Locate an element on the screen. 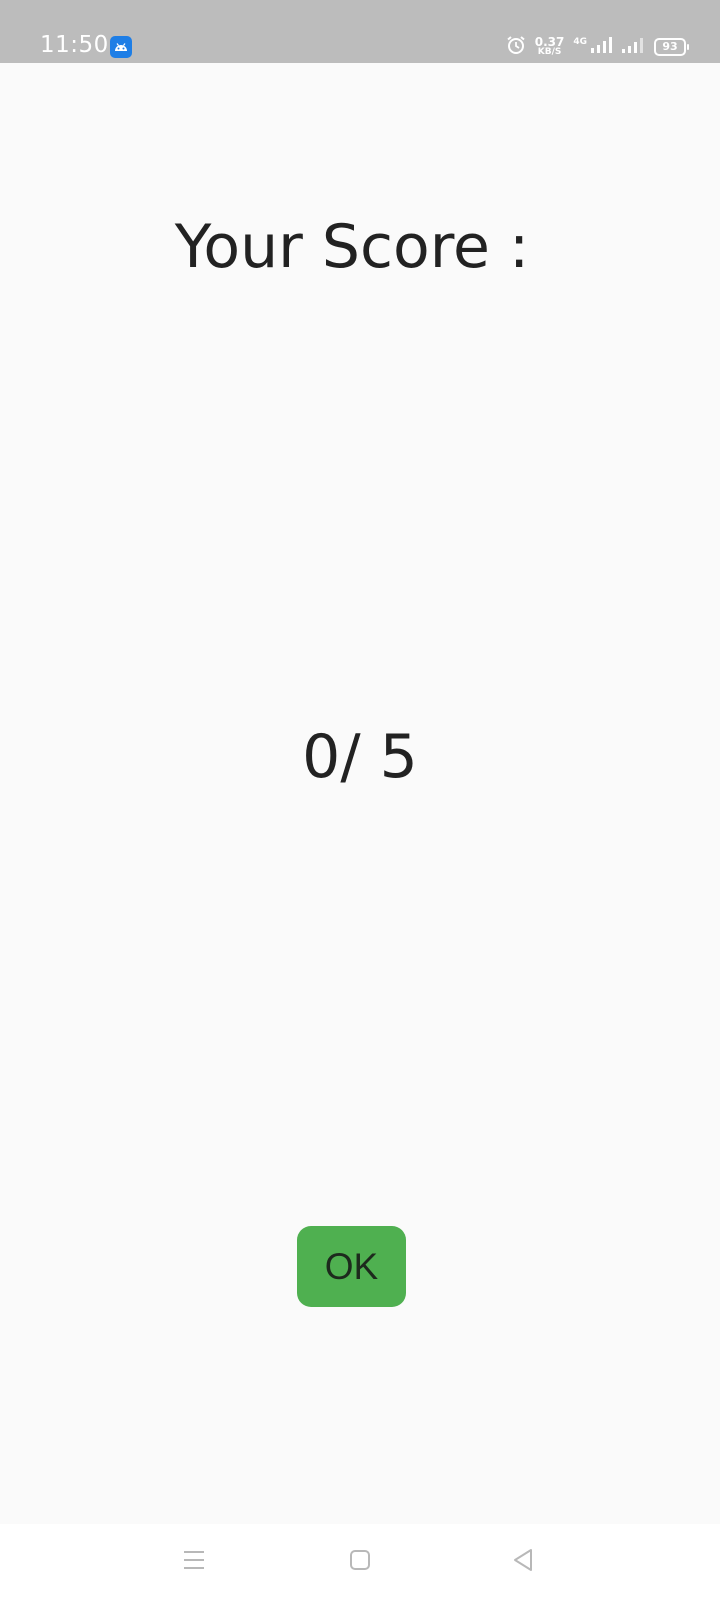 The height and width of the screenshot is (1600, 720). menu-icon is located at coordinates (194, 1560).